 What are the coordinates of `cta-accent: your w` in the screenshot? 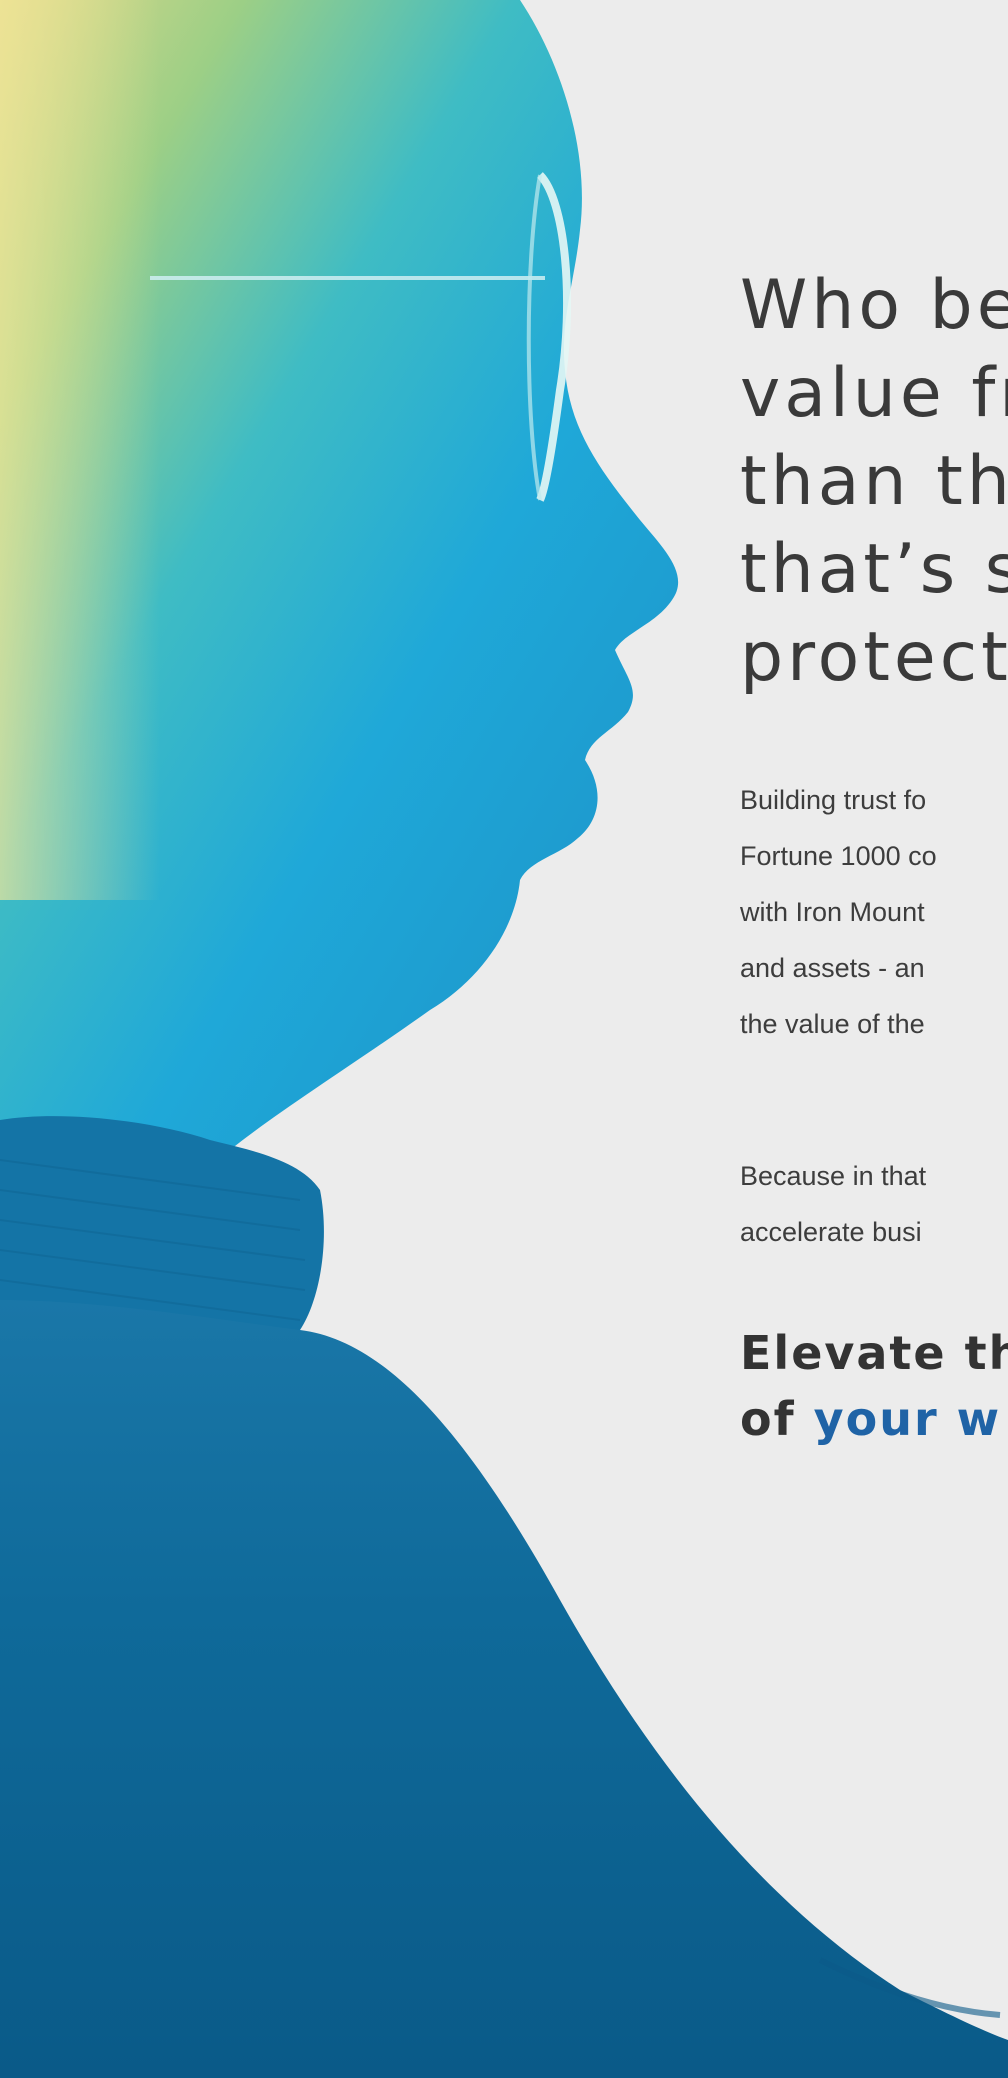 It's located at (907, 1419).